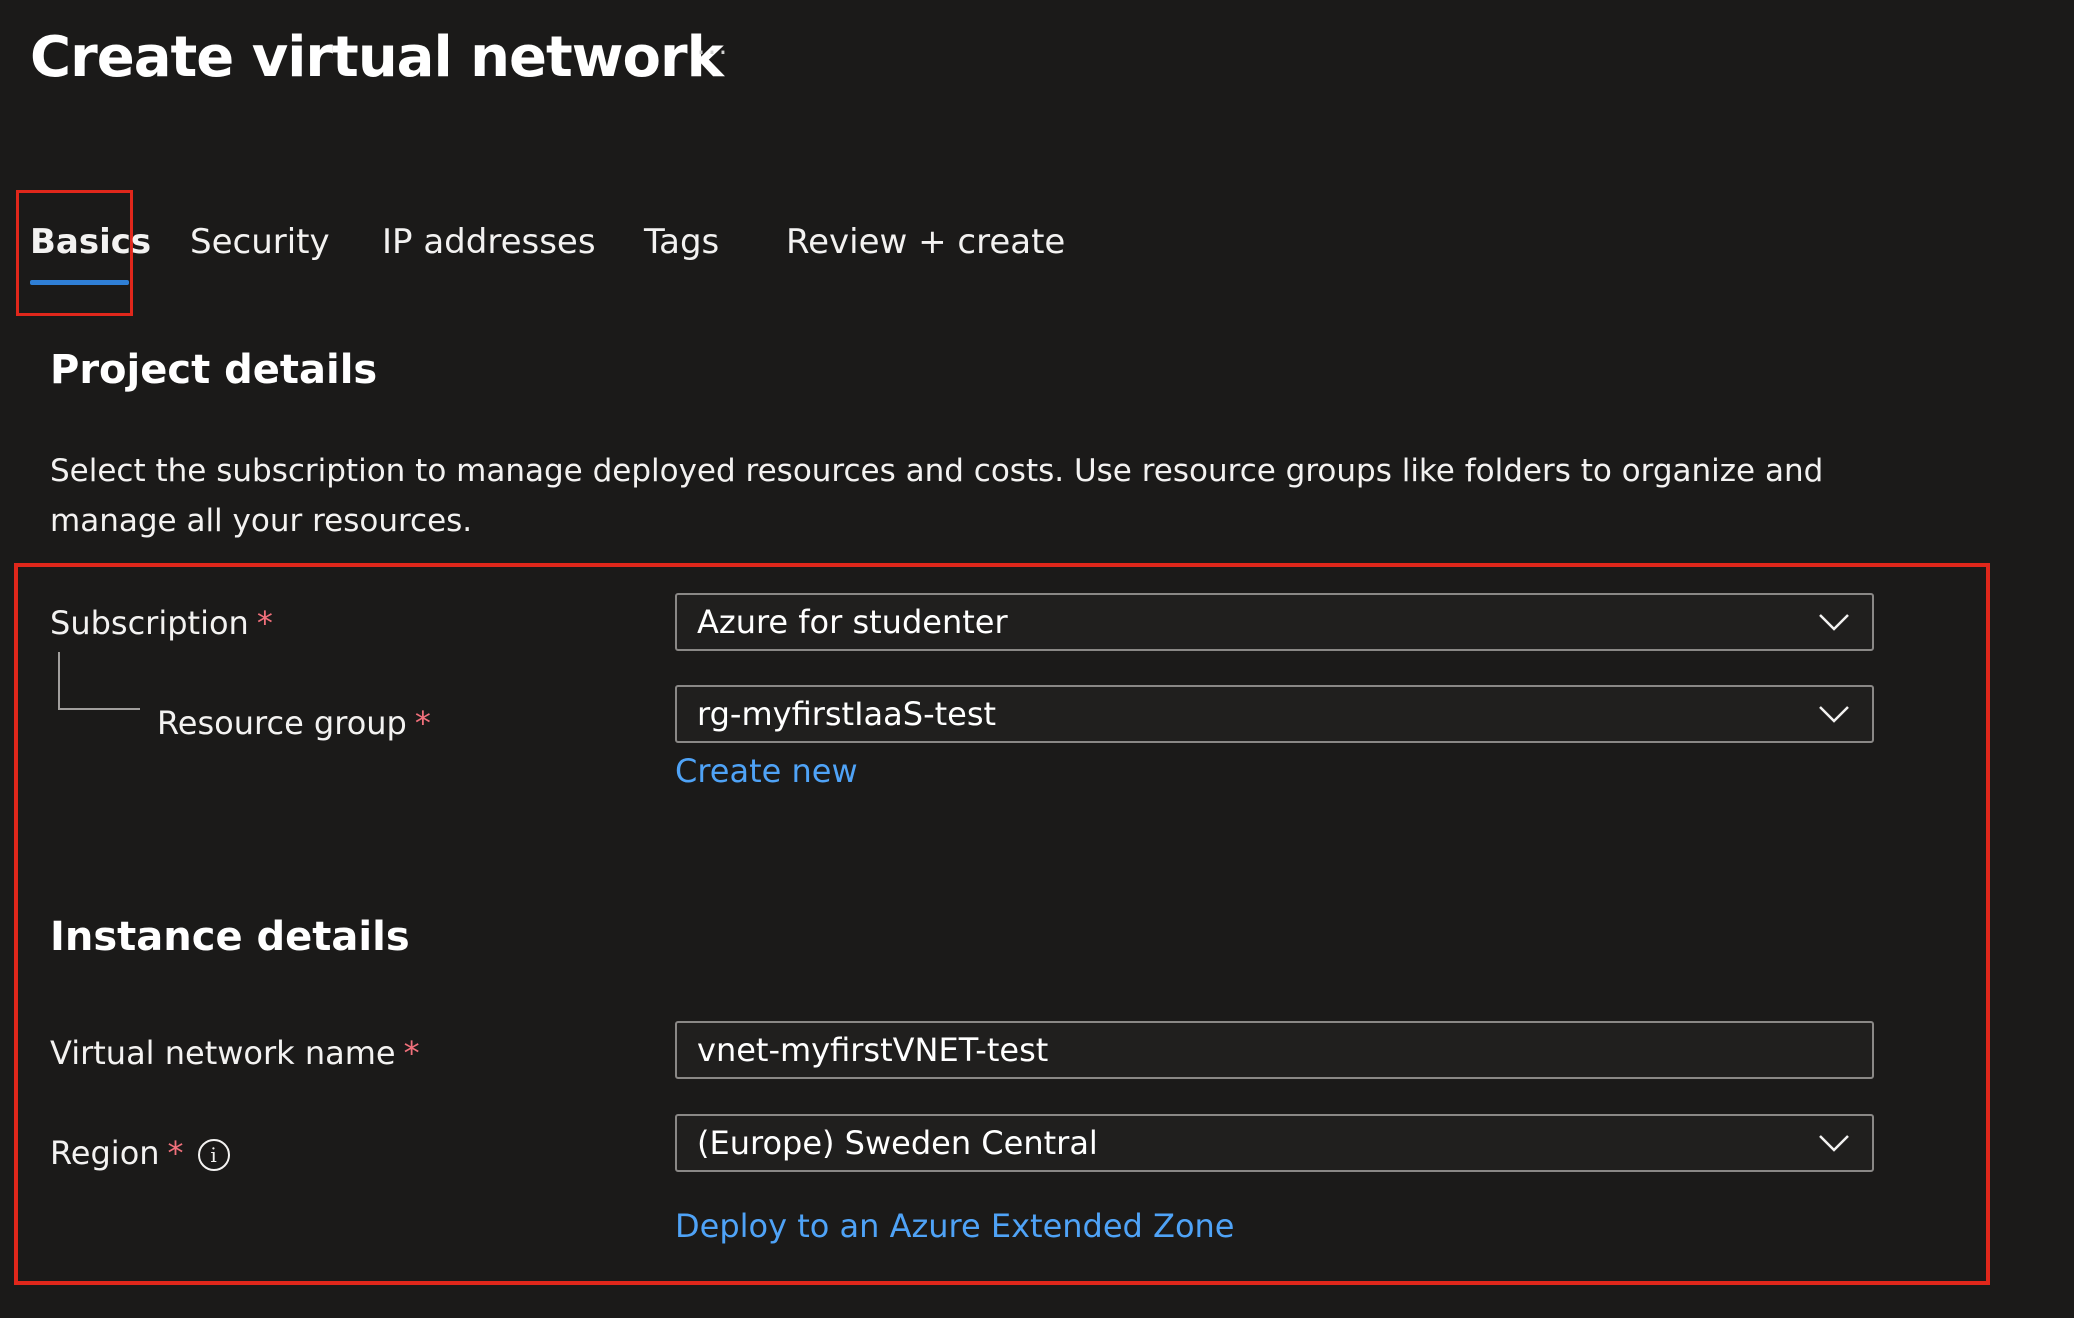 The width and height of the screenshot is (2074, 1318). I want to click on more-options-button: ···, so click(713, 53).